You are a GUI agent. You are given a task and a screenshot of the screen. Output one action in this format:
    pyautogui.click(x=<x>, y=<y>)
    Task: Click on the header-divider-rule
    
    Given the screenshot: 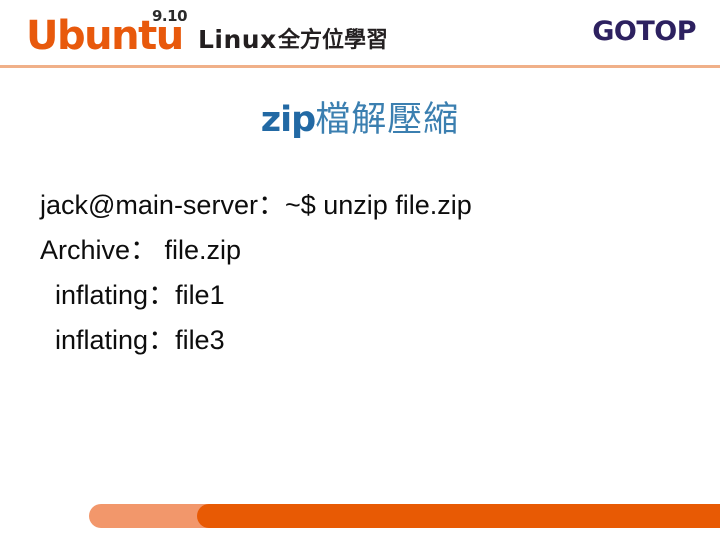 What is the action you would take?
    pyautogui.click(x=360, y=66)
    